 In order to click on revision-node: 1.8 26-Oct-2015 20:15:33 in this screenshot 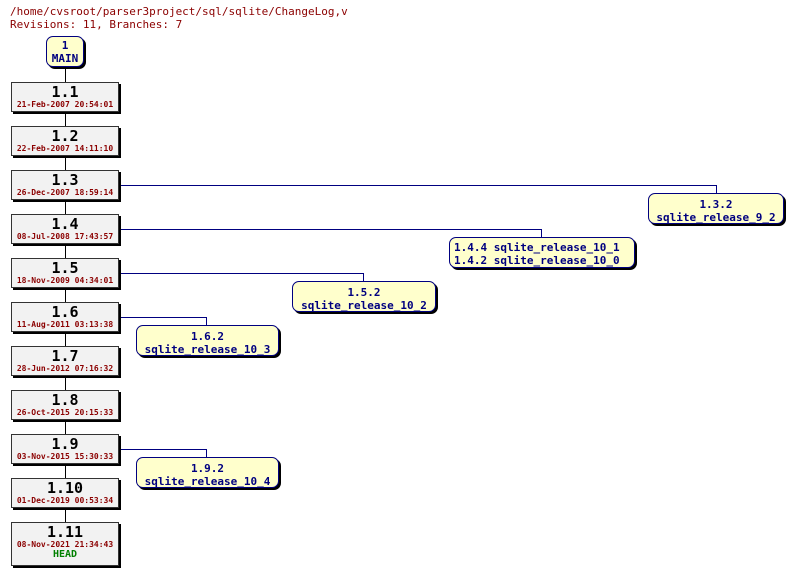, I will do `click(65, 405)`.